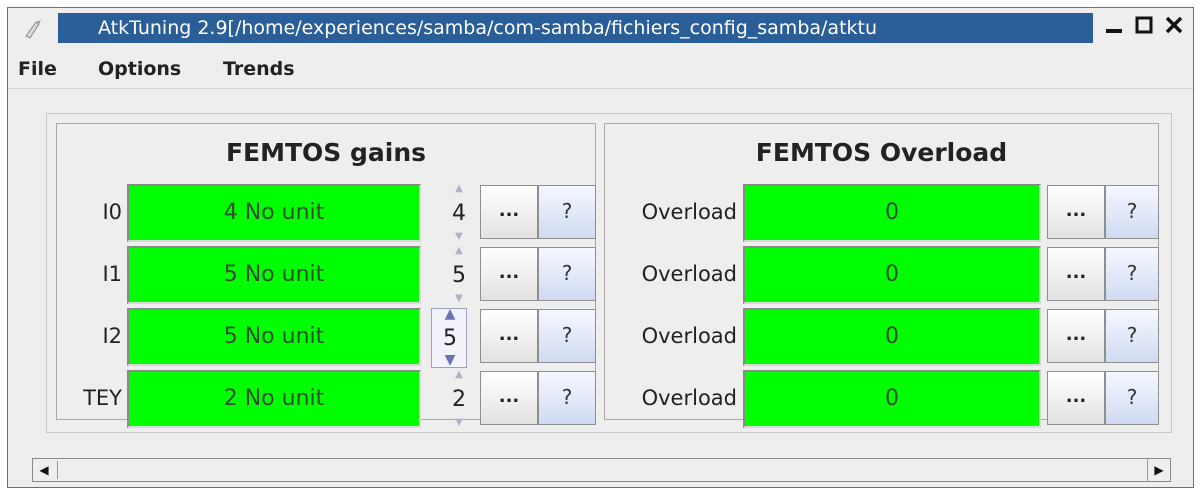  Describe the element at coordinates (274, 213) in the screenshot. I see `gain-value-i0: 4 No unit` at that location.